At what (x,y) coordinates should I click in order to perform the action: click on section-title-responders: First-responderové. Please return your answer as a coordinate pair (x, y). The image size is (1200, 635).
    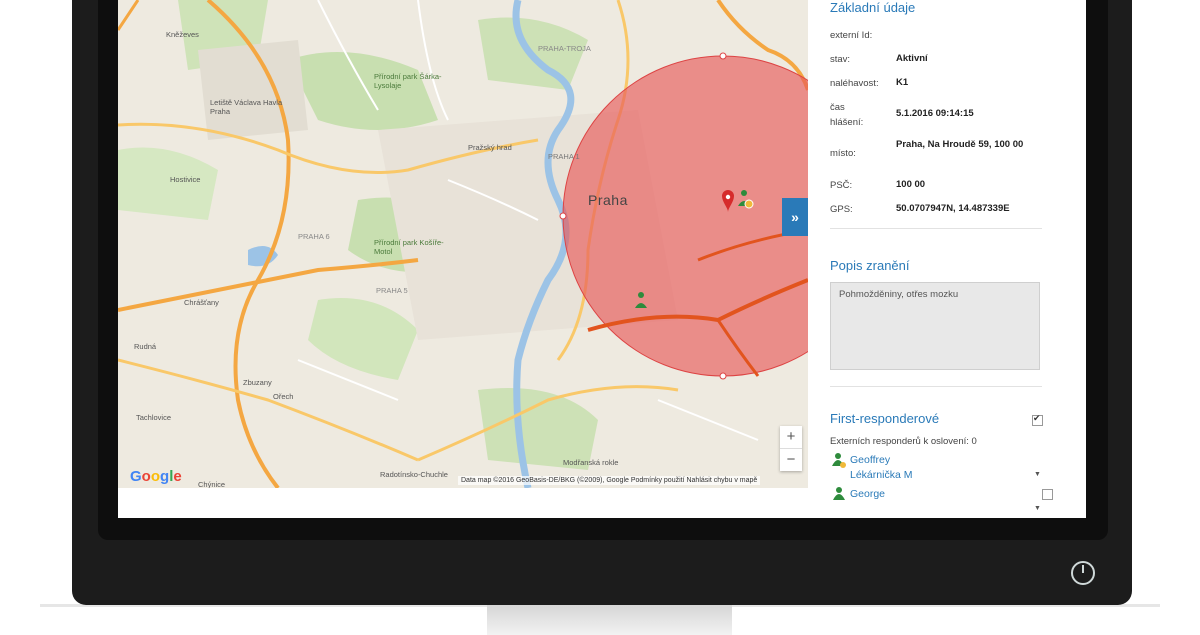
    Looking at the image, I should click on (885, 418).